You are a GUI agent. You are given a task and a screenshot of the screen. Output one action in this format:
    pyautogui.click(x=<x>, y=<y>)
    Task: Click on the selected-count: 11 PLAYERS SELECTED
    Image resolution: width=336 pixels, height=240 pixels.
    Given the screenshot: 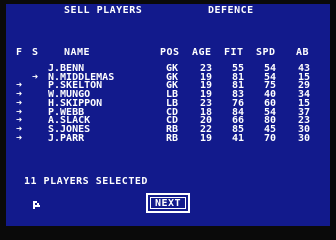 What is the action you would take?
    pyautogui.click(x=86, y=181)
    